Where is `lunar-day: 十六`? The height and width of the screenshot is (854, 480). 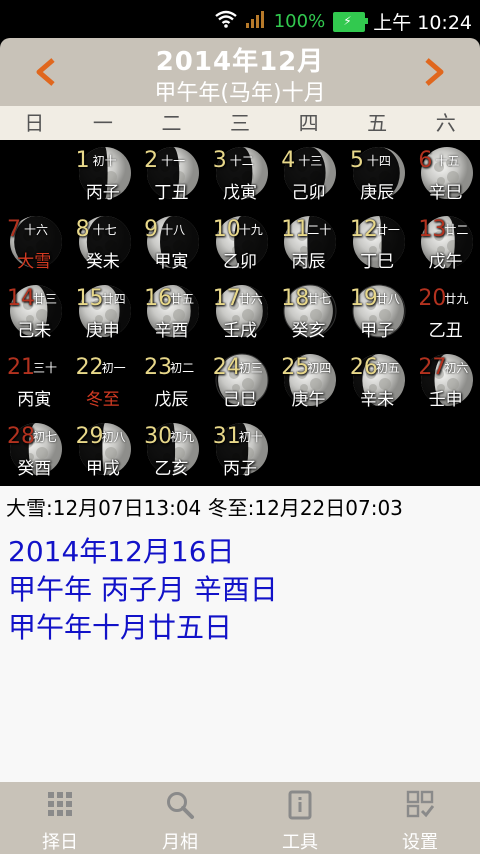
lunar-day: 十六 is located at coordinates (36, 230).